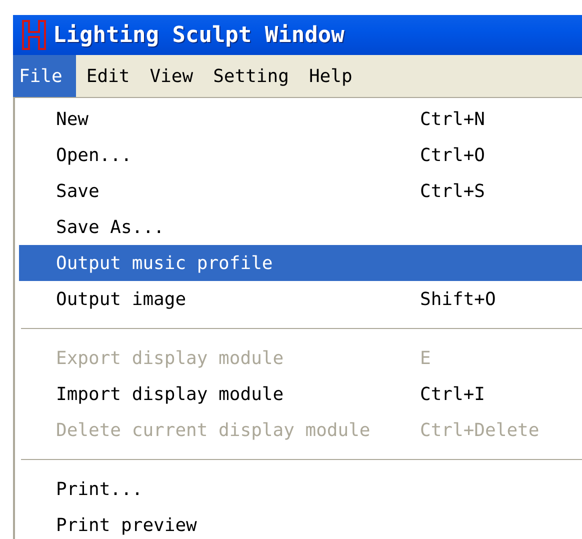 This screenshot has height=539, width=582. What do you see at coordinates (300, 263) in the screenshot?
I see `menu-item: Output music profile` at bounding box center [300, 263].